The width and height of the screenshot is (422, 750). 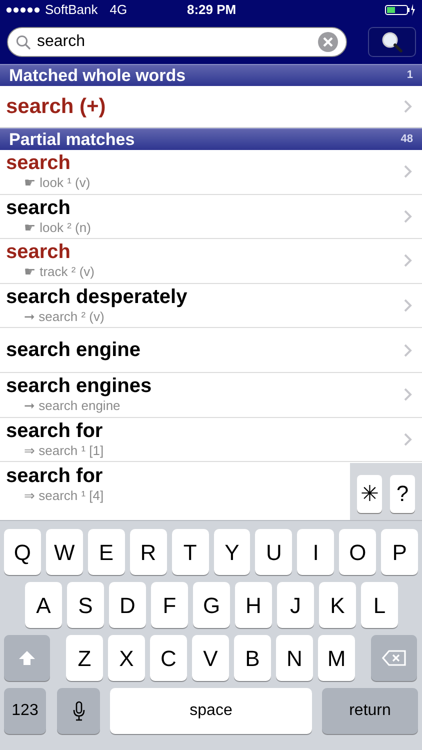 What do you see at coordinates (56, 107) in the screenshot?
I see `entry-title: search (+)` at bounding box center [56, 107].